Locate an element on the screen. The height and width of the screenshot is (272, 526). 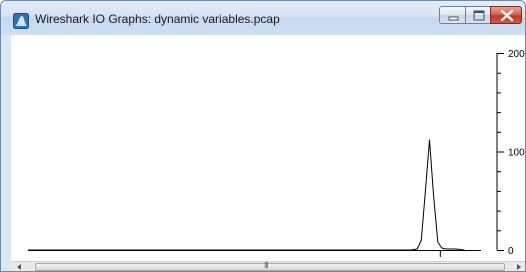
scroll-right-arrow-icon is located at coordinates (519, 267).